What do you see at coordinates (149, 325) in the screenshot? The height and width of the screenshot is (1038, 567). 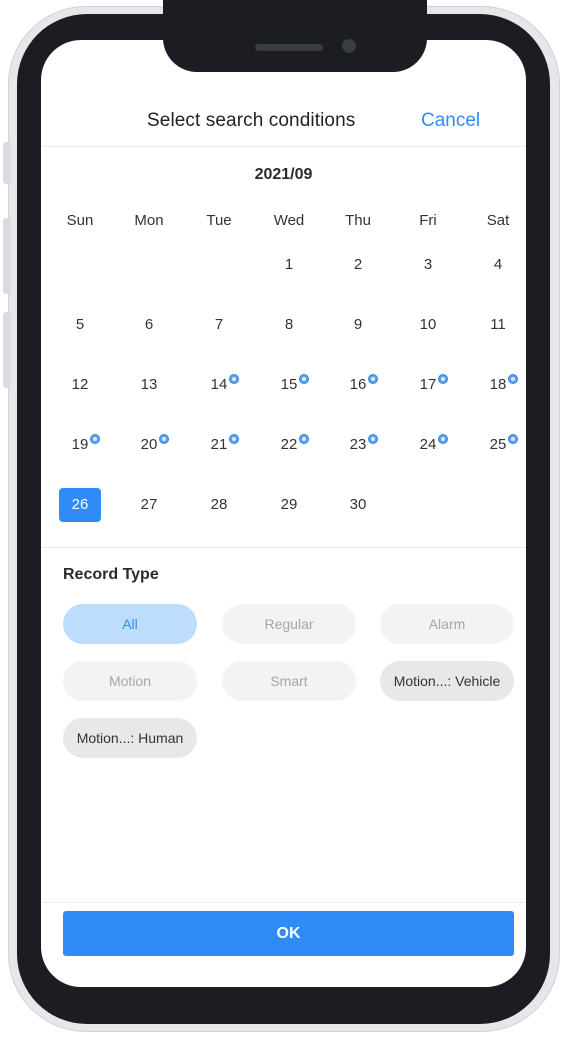 I see `calendar-day-6: 6` at bounding box center [149, 325].